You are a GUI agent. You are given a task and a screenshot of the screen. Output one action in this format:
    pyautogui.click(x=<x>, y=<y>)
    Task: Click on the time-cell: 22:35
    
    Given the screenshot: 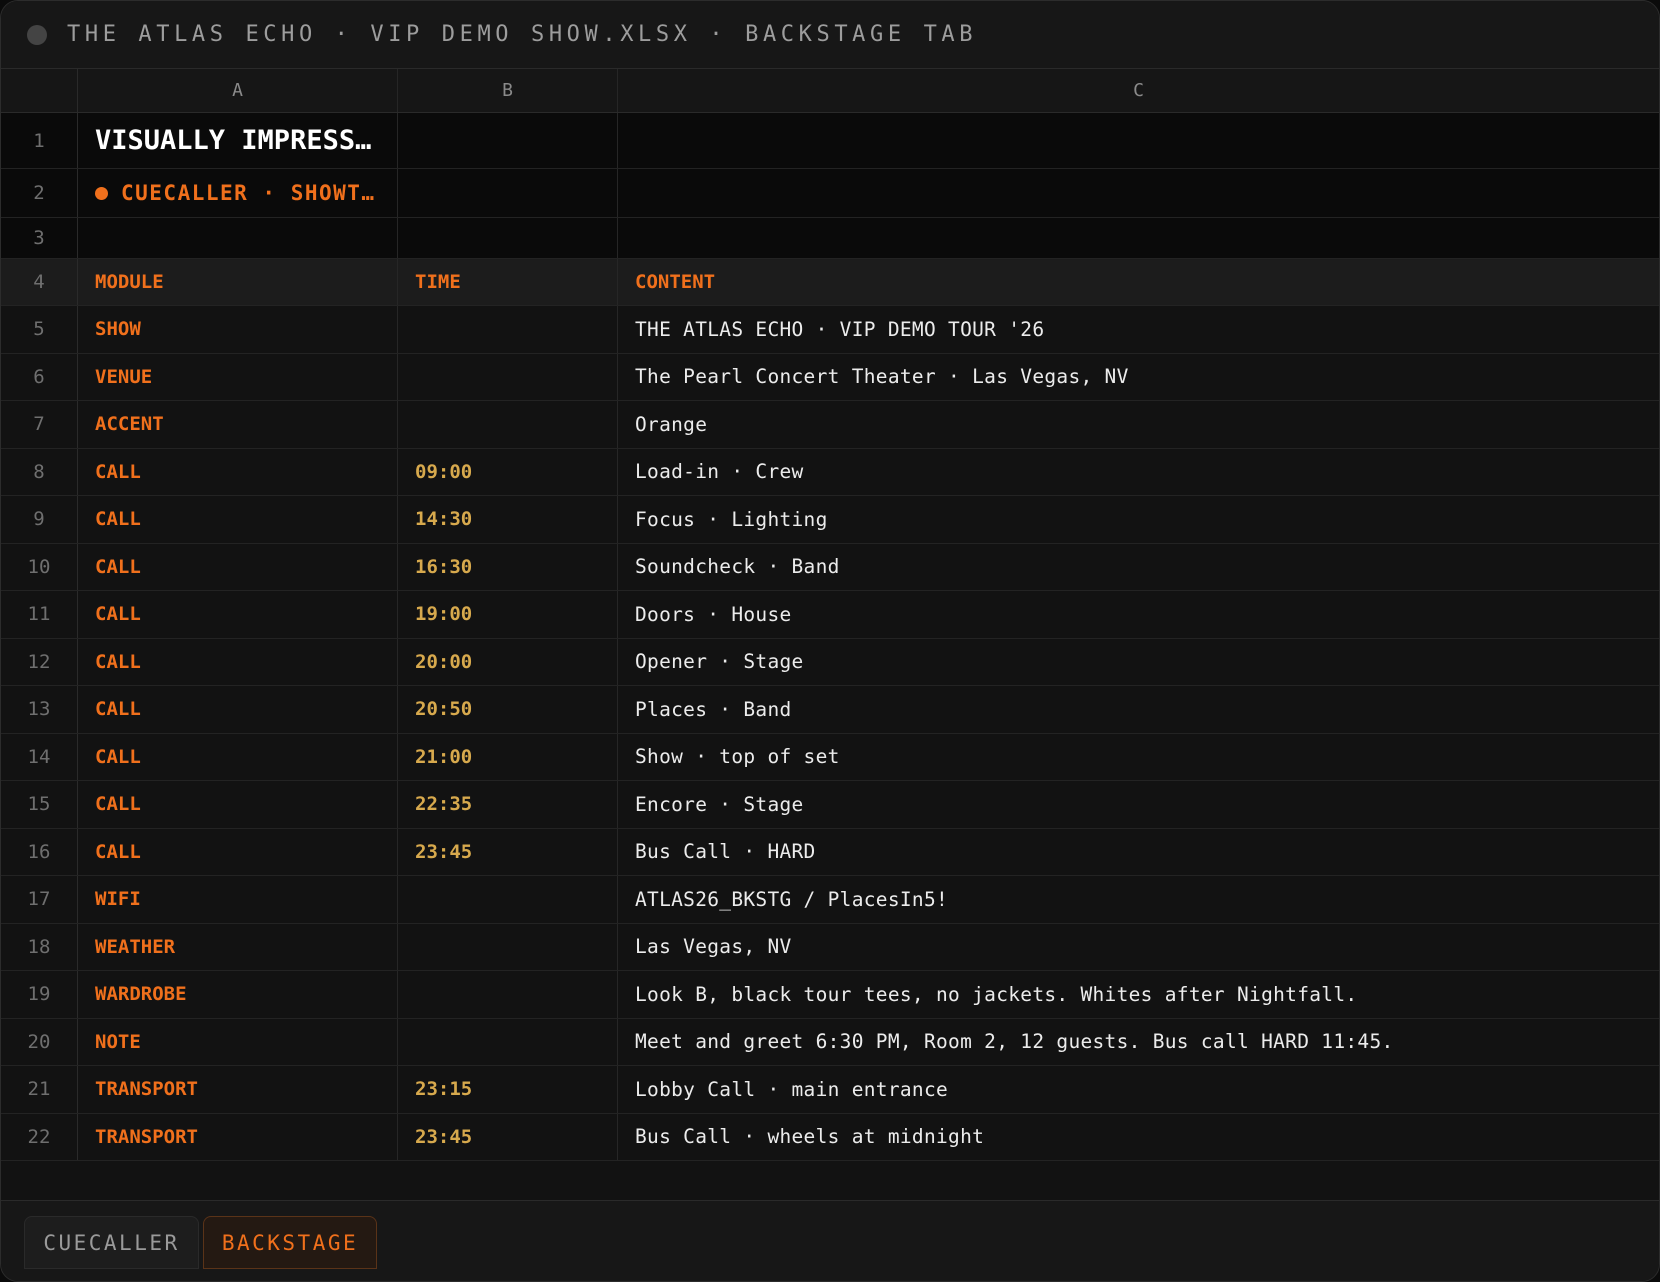 What is the action you would take?
    pyautogui.click(x=508, y=804)
    